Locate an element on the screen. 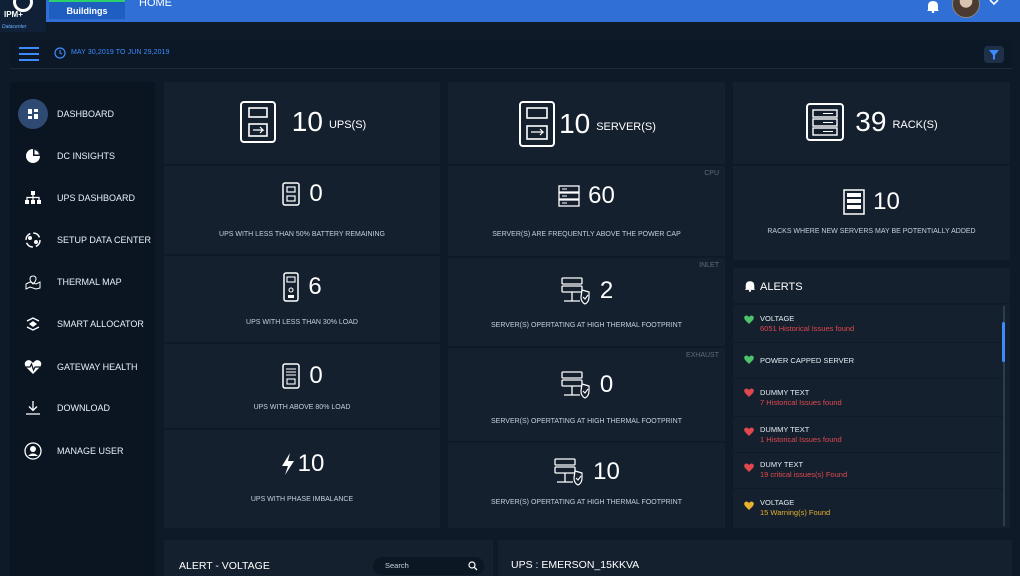  ups-low-load-cell: 6 UPS WITH LESS THAN 30% LOAD is located at coordinates (302, 298).